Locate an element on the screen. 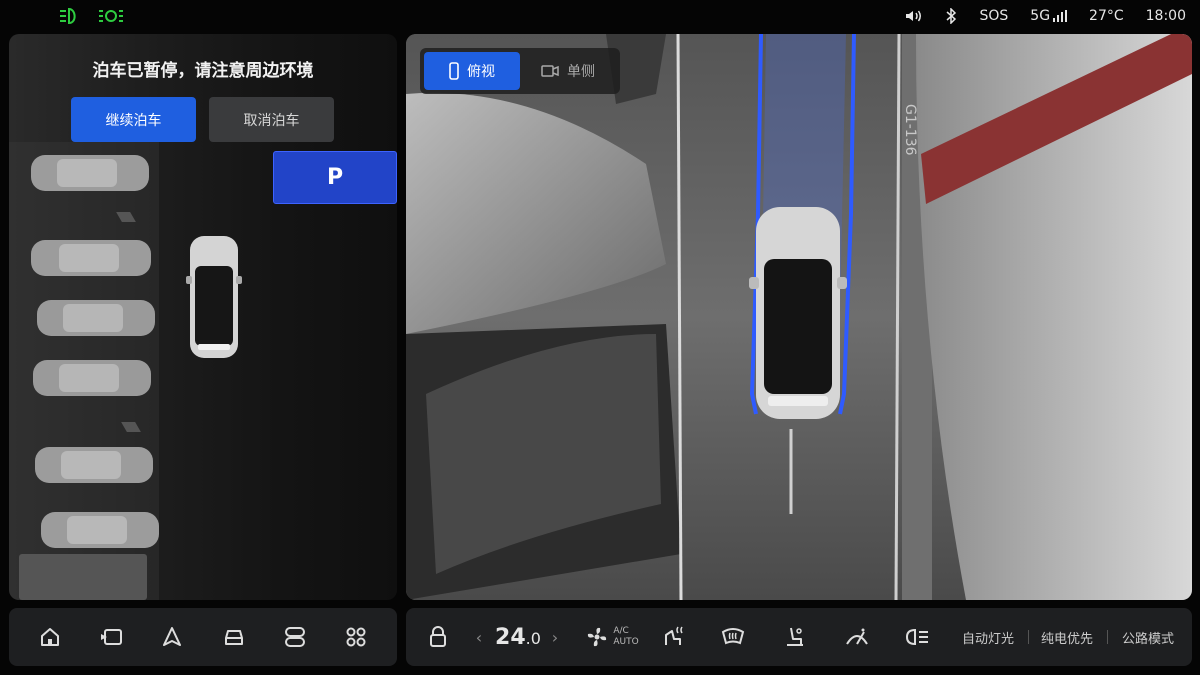 This screenshot has width=1200, height=675. wiper-icon is located at coordinates (857, 637).